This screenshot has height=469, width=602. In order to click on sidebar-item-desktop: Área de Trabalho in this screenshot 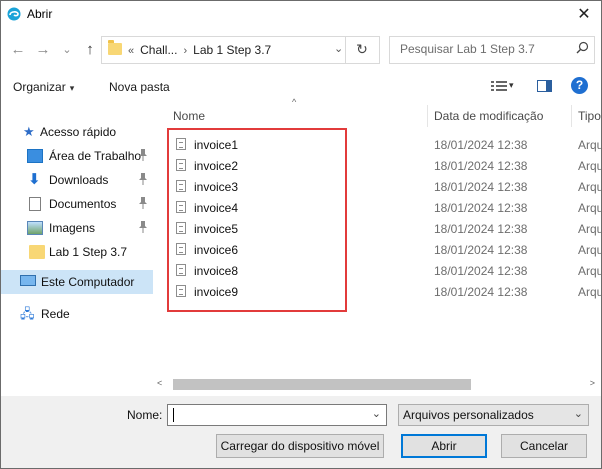, I will do `click(77, 156)`.